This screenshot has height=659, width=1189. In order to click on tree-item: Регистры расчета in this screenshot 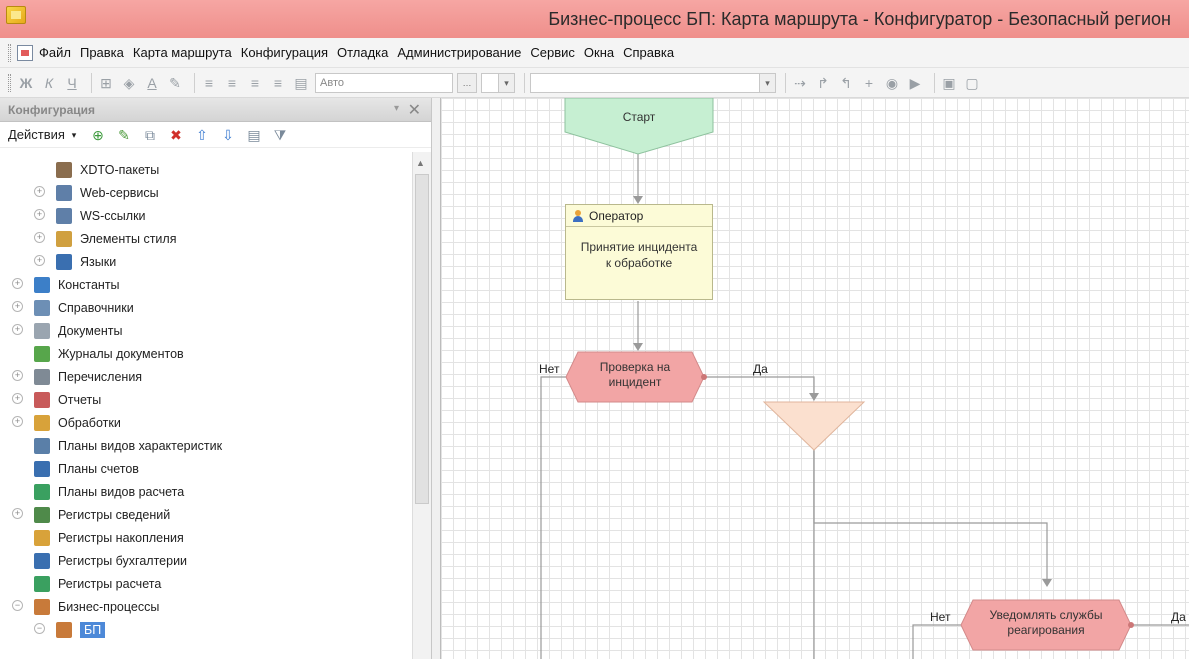, I will do `click(97, 583)`.